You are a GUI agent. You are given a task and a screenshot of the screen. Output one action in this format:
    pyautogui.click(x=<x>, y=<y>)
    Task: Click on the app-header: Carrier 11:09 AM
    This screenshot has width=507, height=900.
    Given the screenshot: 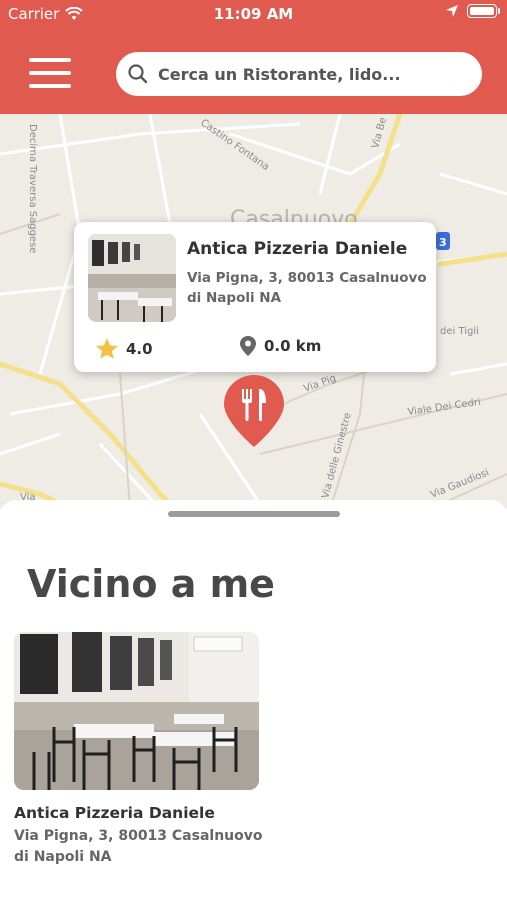 What is the action you would take?
    pyautogui.click(x=253, y=57)
    